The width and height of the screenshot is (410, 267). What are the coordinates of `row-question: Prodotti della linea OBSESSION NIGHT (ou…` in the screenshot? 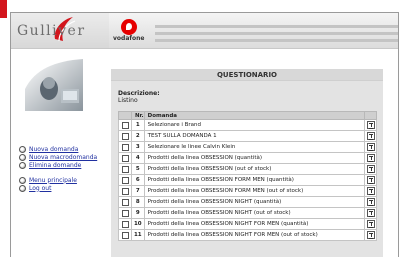 It's located at (254, 213).